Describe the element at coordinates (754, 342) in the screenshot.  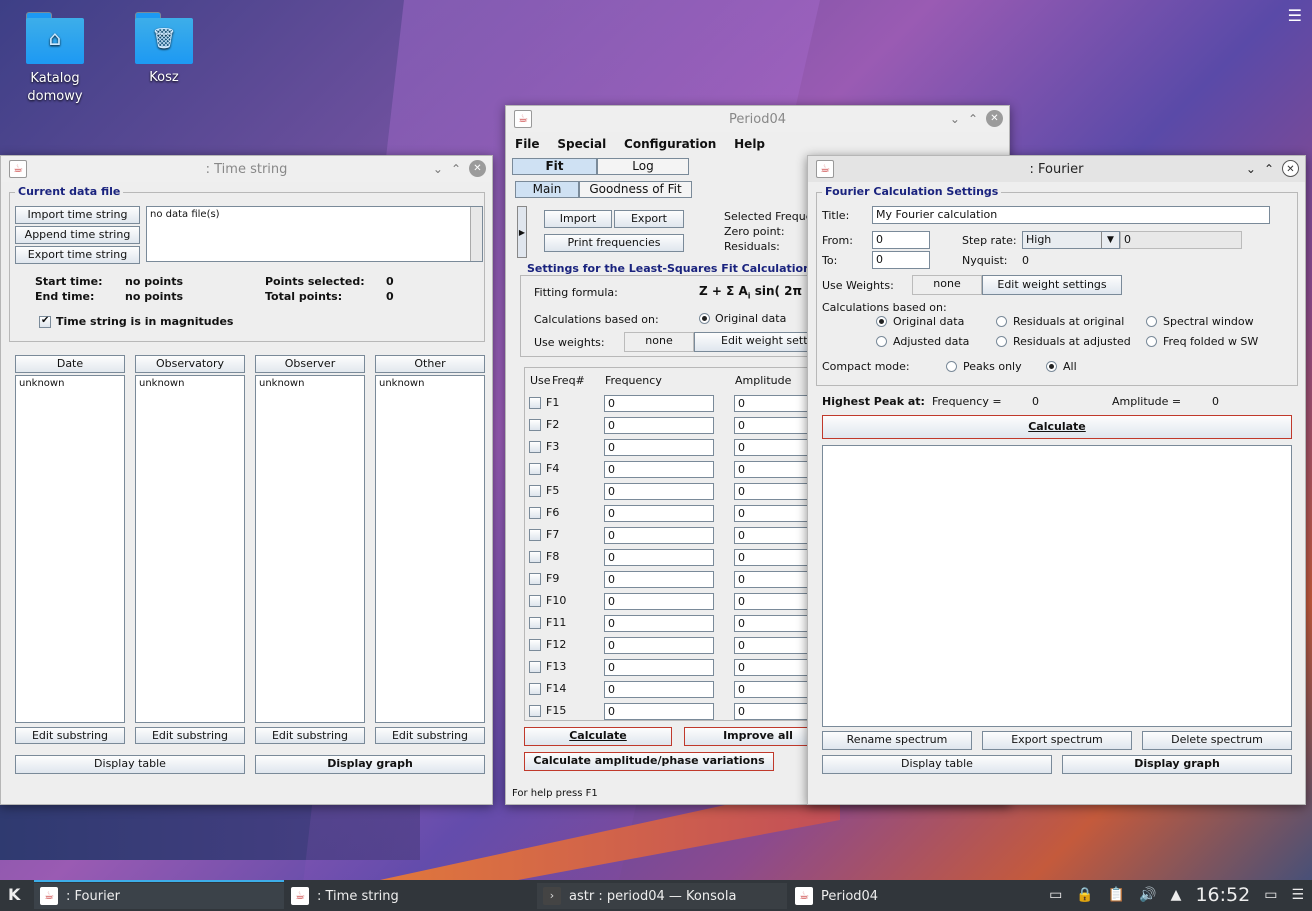
I see `edit-weight-settings-button: Edit weight setti` at that location.